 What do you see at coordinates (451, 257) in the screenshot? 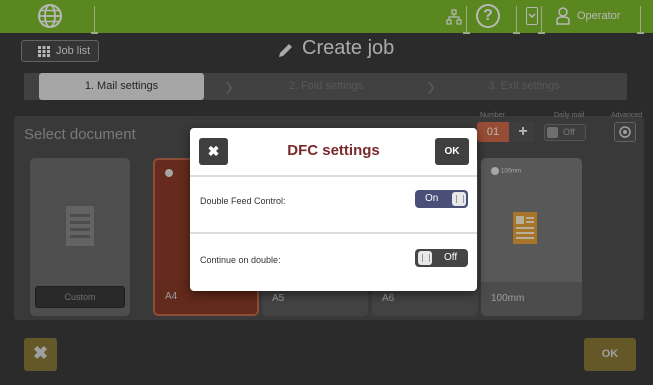
I see `toggle-state: Off` at bounding box center [451, 257].